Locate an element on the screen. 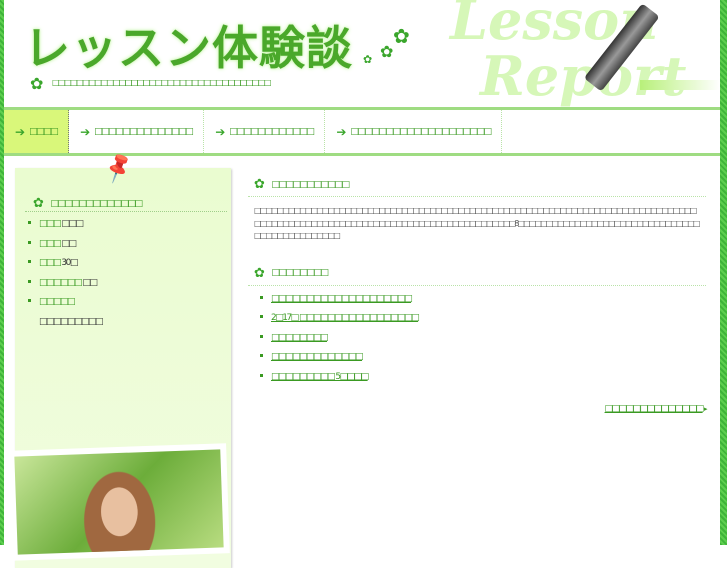 The width and height of the screenshot is (727, 568). list-item: □□□□□□□□ is located at coordinates (483, 341).